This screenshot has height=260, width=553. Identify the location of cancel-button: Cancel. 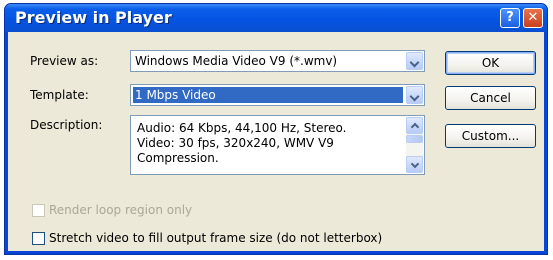
(490, 98).